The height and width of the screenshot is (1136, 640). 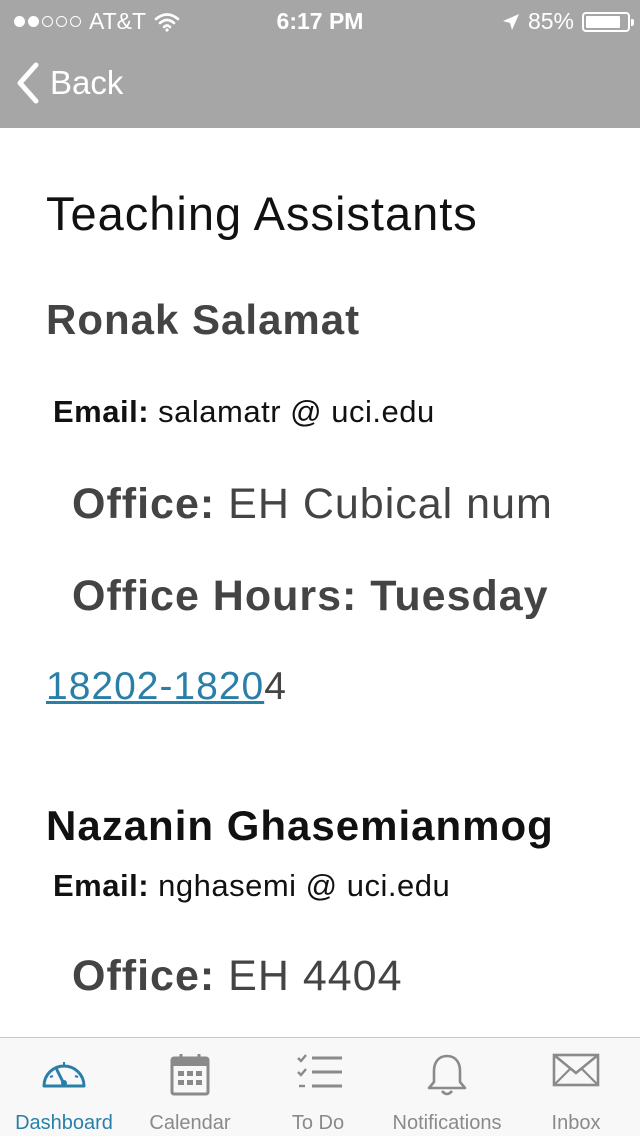 I want to click on tab-label: To Do, so click(x=318, y=1123).